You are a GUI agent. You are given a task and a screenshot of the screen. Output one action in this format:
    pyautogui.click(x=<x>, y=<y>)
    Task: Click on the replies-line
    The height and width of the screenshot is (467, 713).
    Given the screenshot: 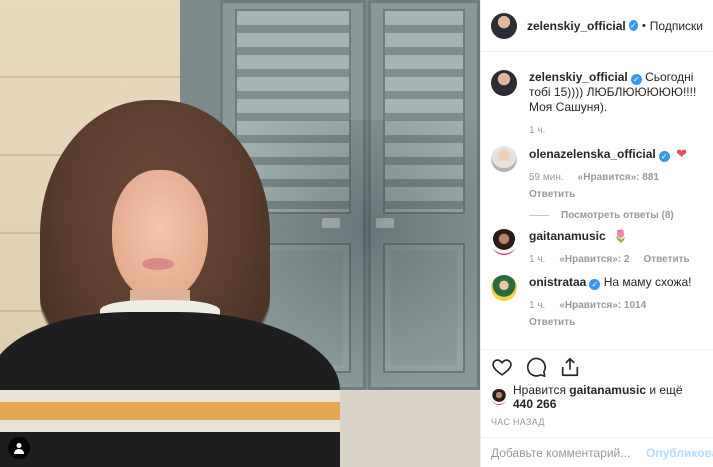 What is the action you would take?
    pyautogui.click(x=539, y=215)
    